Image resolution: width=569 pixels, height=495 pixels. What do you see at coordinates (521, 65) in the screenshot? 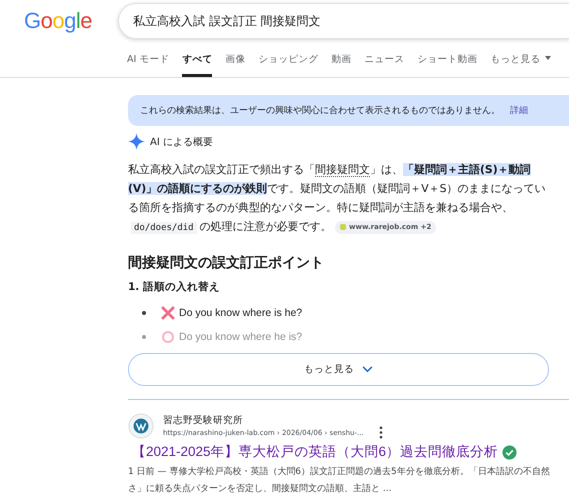
I see `search-tab: もっと見る` at bounding box center [521, 65].